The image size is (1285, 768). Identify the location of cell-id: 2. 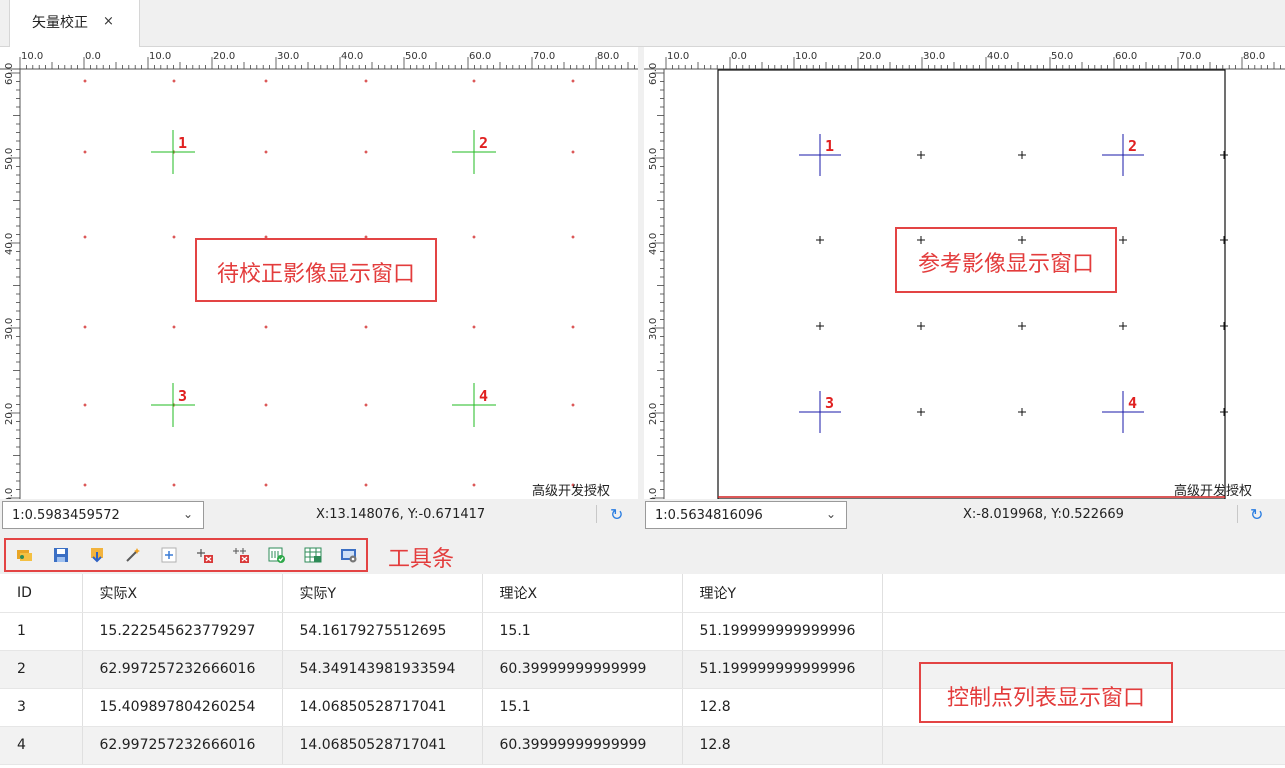
(41, 669).